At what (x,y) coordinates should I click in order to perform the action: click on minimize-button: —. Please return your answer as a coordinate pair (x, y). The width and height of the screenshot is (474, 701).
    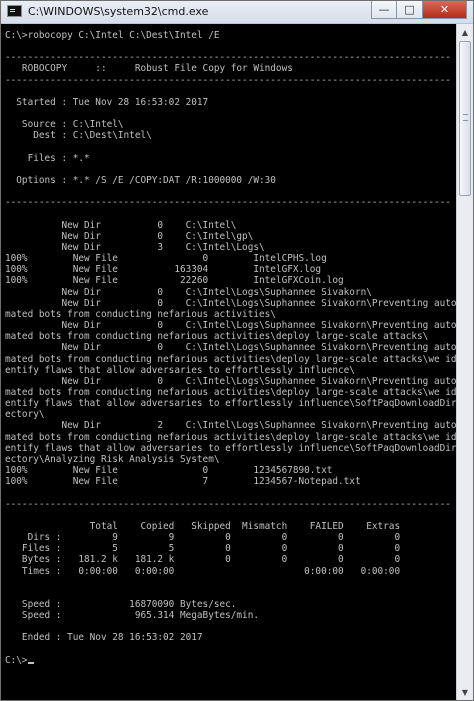
    Looking at the image, I should click on (384, 10).